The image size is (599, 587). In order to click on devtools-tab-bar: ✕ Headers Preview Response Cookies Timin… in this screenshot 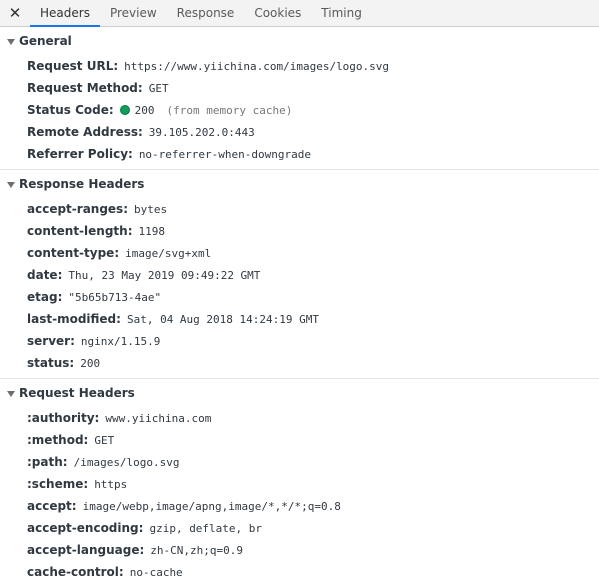, I will do `click(299, 13)`.